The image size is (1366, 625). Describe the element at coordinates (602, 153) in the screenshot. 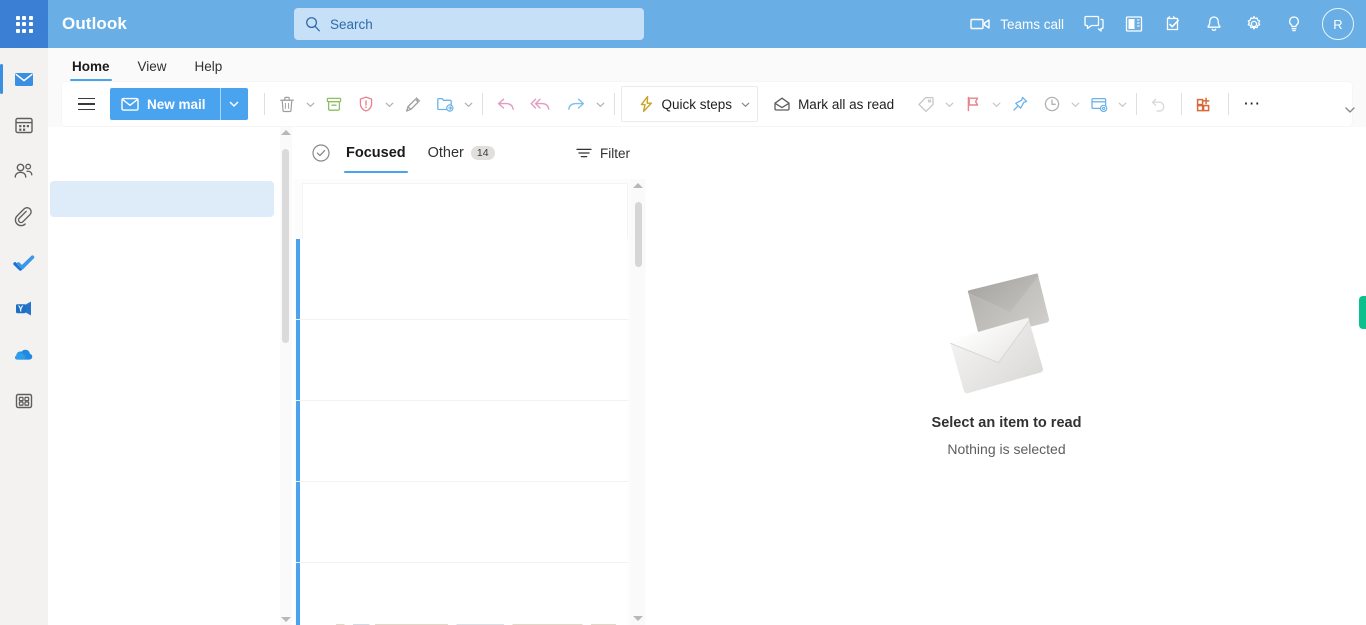

I see `filter-button: Filter` at that location.